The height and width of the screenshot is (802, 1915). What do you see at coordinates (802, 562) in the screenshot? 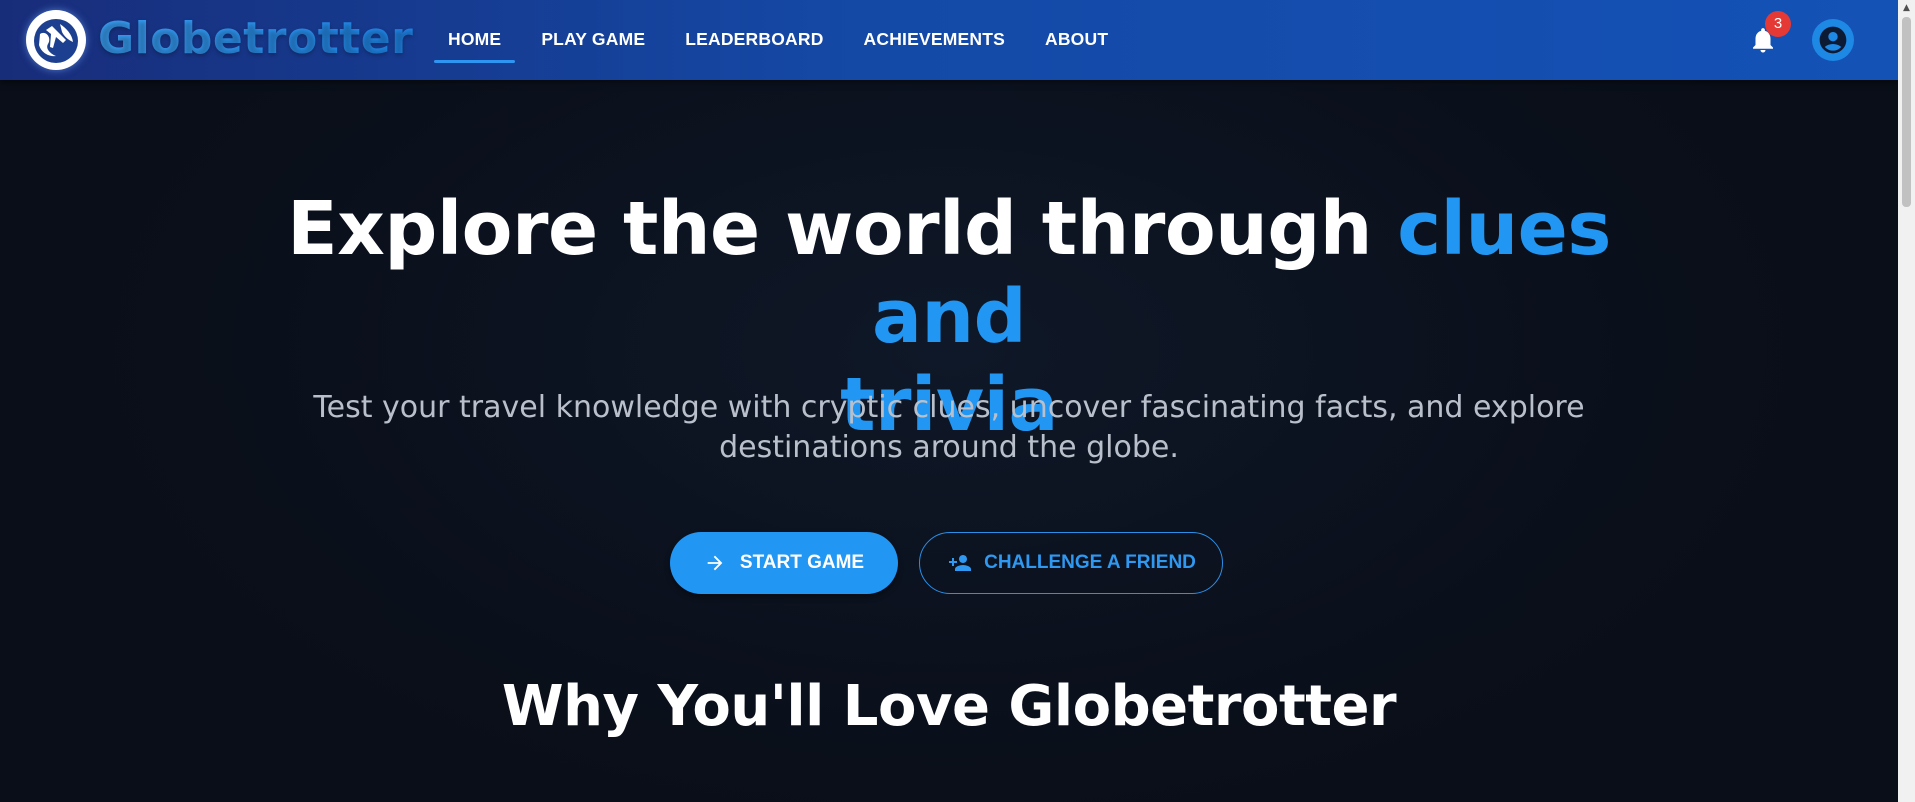
I see `start-game-label: START GAME` at bounding box center [802, 562].